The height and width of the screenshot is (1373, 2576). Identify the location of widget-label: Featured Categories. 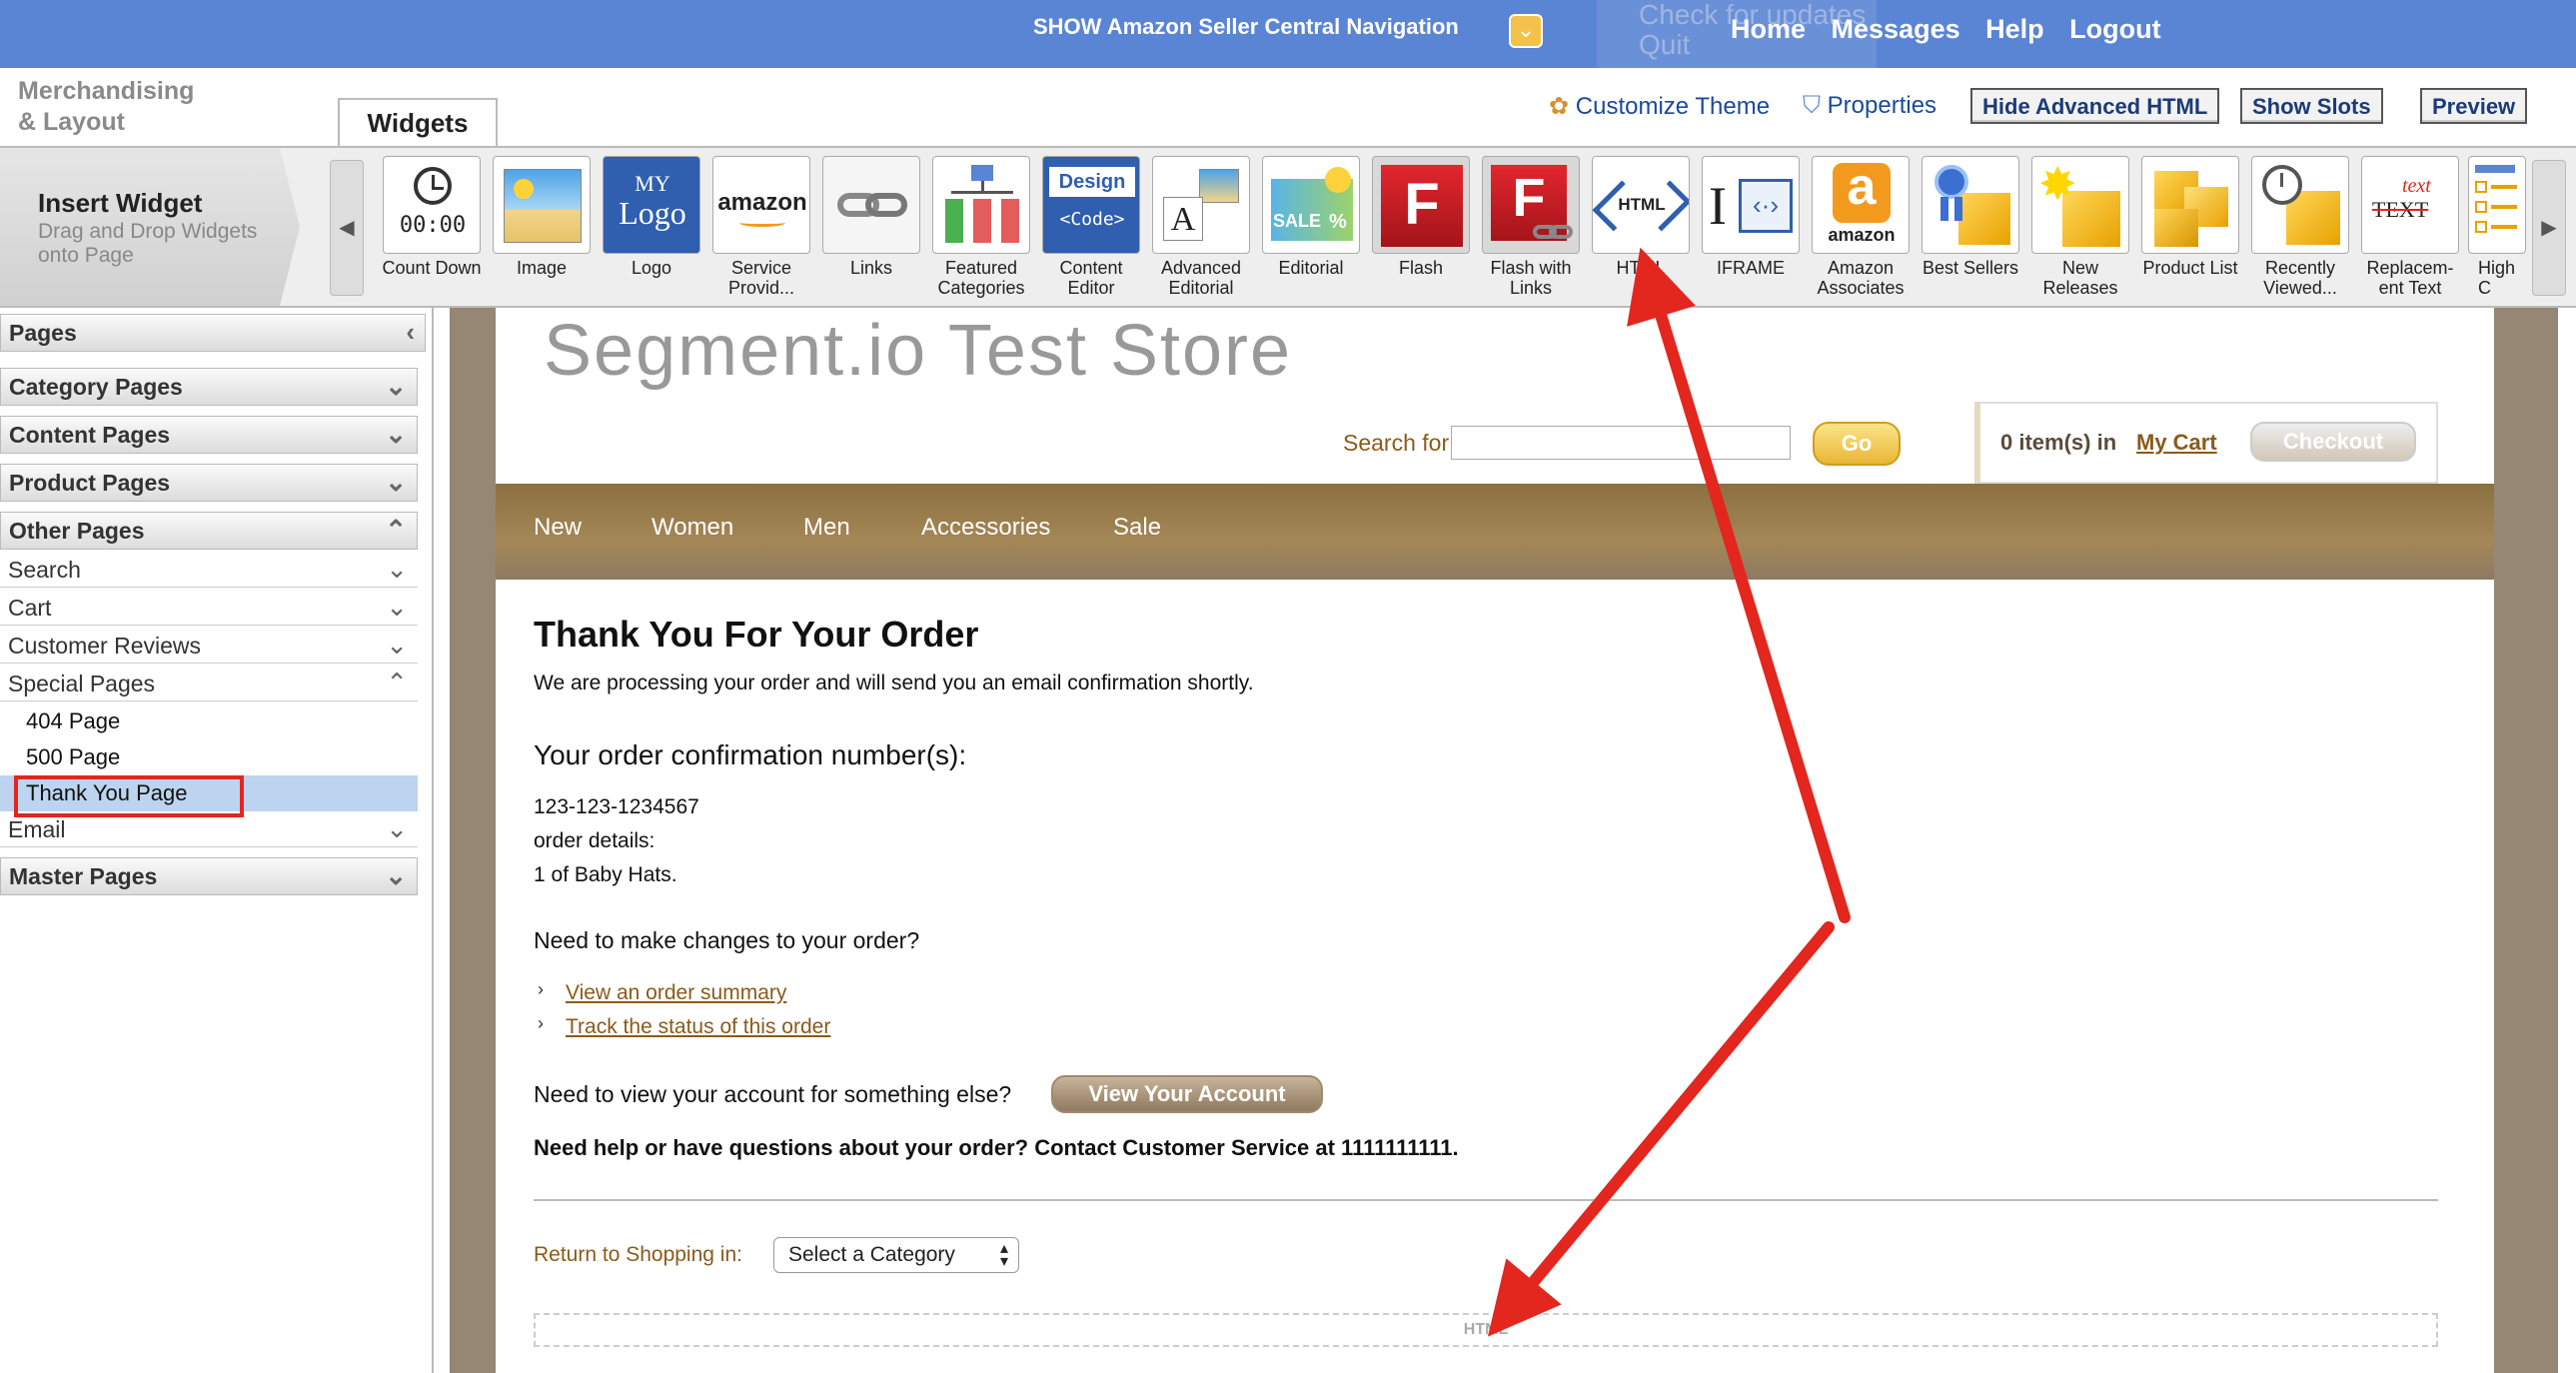
(981, 278).